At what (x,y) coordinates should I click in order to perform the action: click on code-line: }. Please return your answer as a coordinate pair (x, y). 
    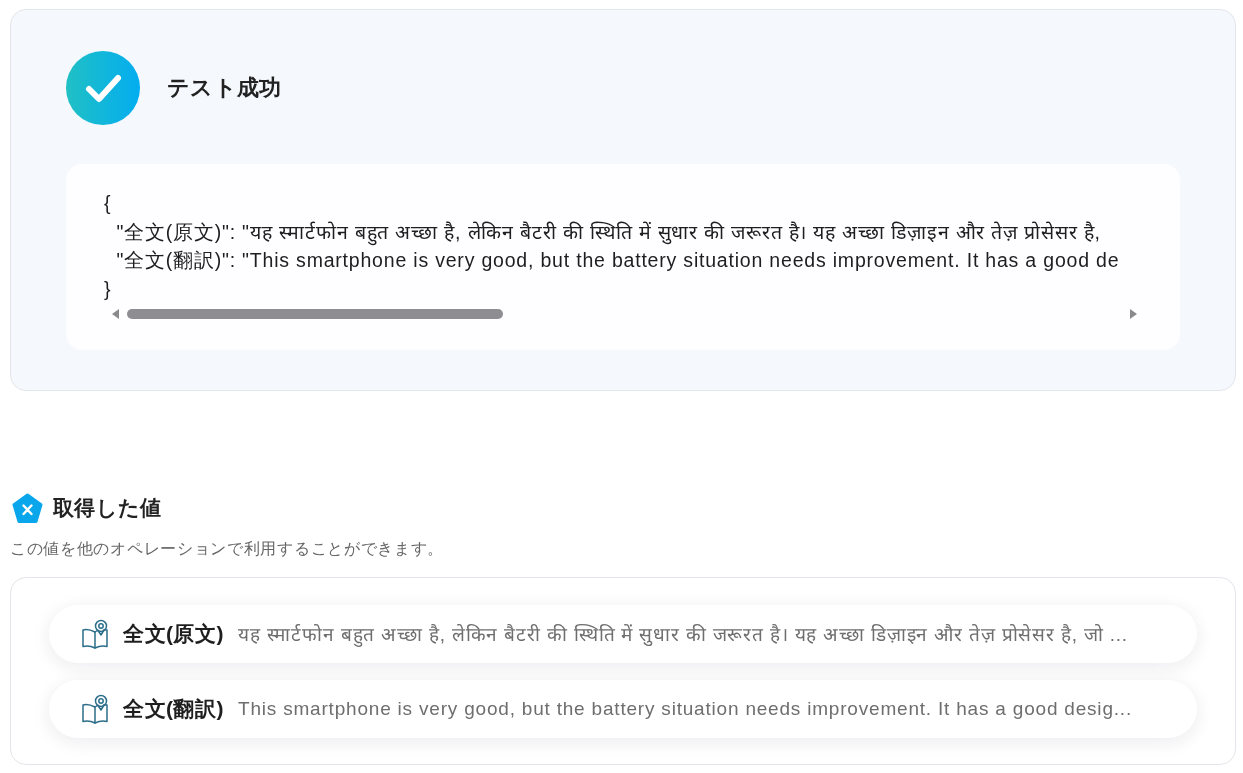
    Looking at the image, I should click on (108, 290).